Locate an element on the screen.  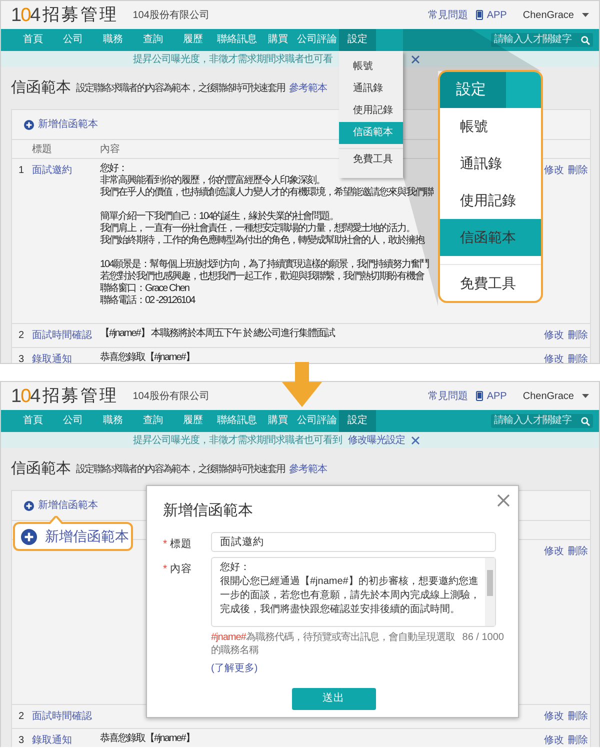
row-number: 1 is located at coordinates (21, 171).